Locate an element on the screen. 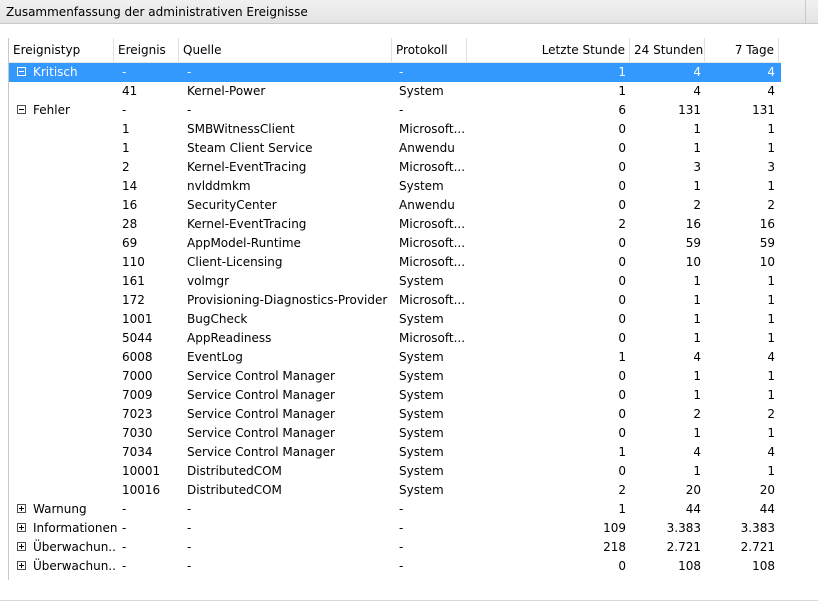 This screenshot has width=818, height=610. table-row: 7000 Service Control Manager System 0 1 1 is located at coordinates (395, 376).